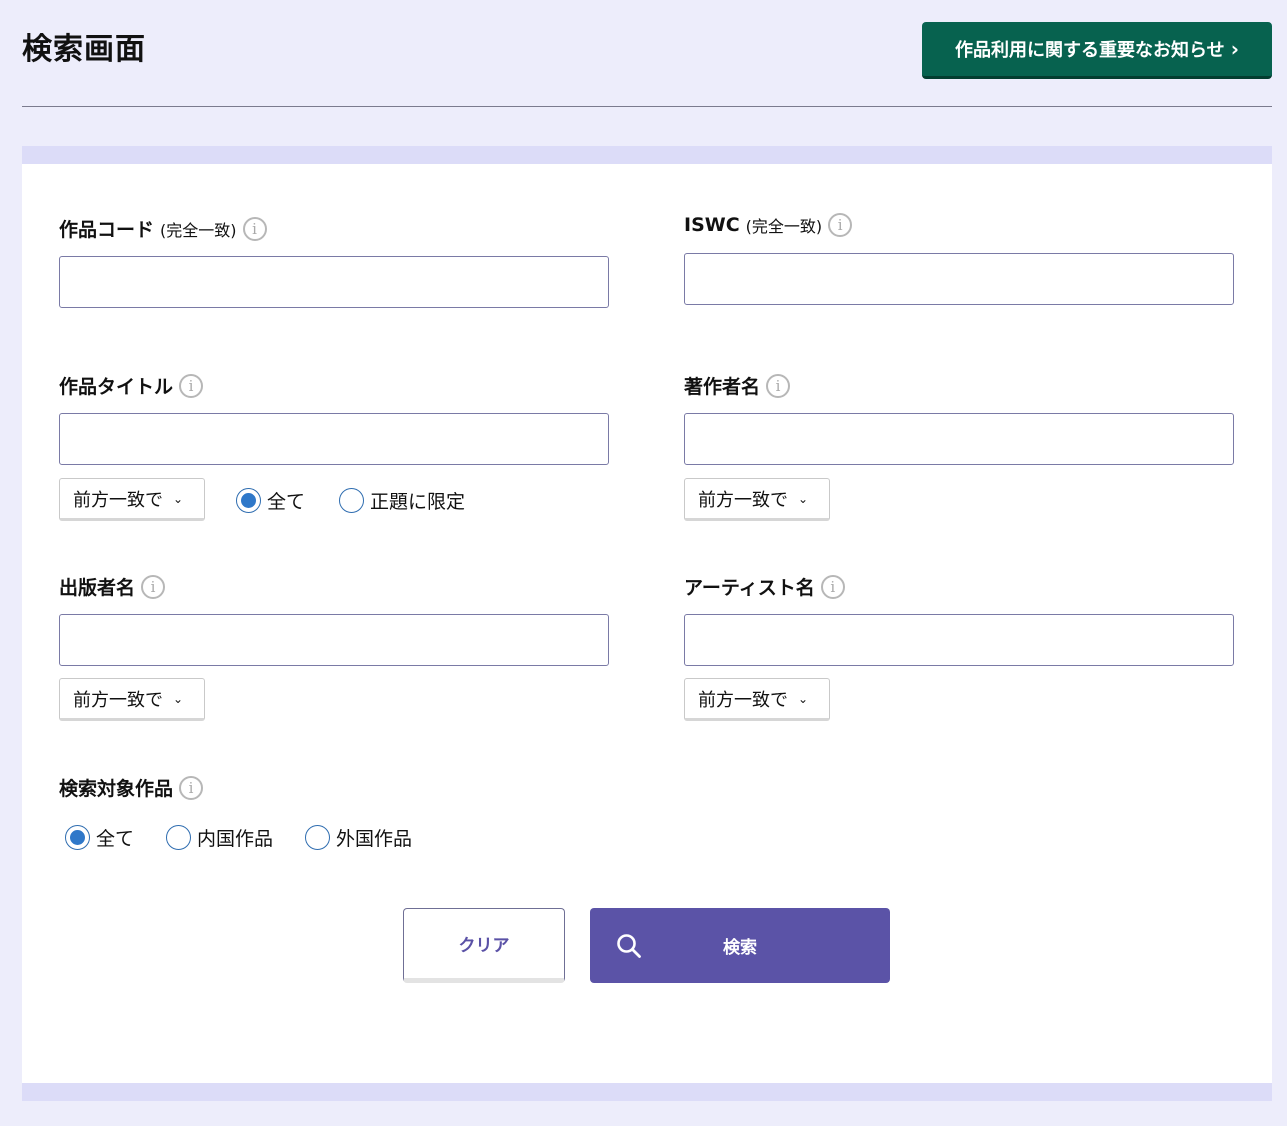 The width and height of the screenshot is (1287, 1126). I want to click on important-notice-button: 作品利用に関する重要なお知らせ ›, so click(1097, 50).